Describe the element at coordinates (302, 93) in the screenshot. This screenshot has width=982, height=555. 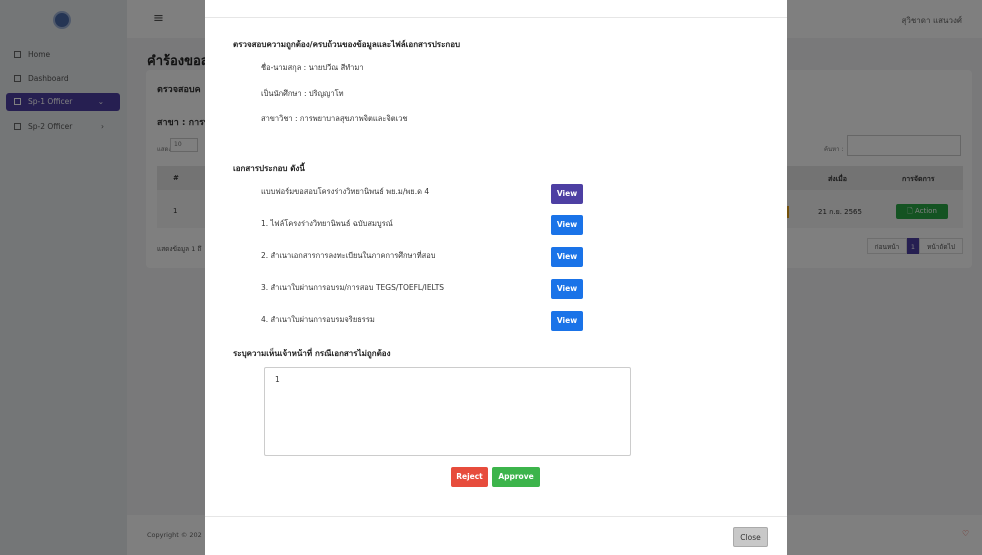
I see `student-level: เป็นนักศึกษา : ปริญญาโท` at that location.